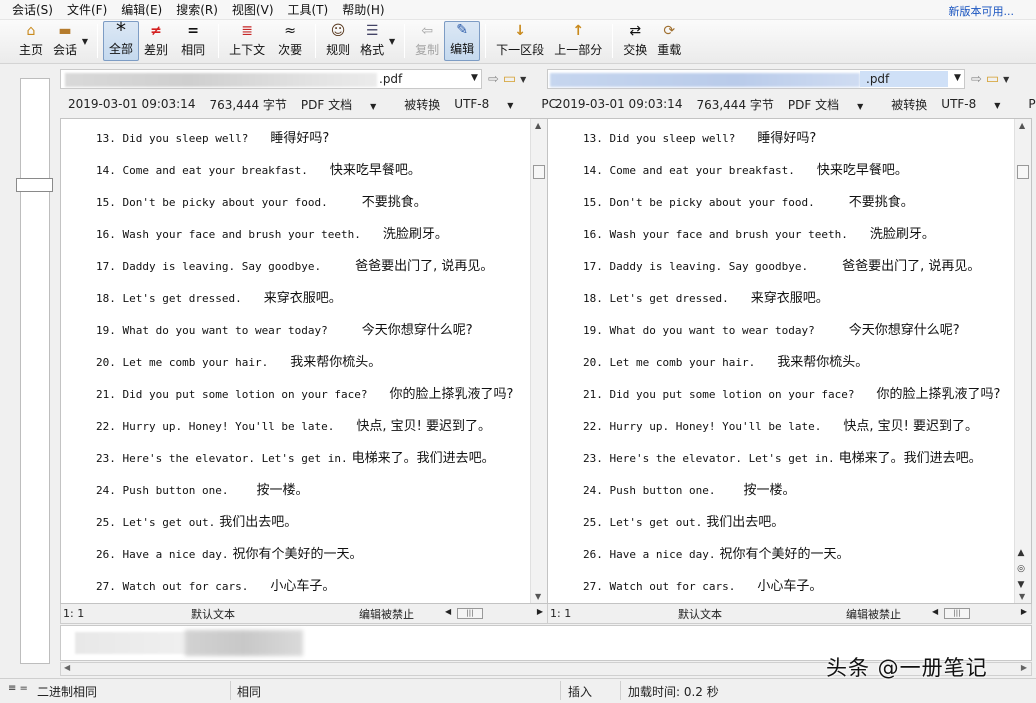 The image size is (1036, 703). Describe the element at coordinates (35, 371) in the screenshot. I see `overview-map` at that location.